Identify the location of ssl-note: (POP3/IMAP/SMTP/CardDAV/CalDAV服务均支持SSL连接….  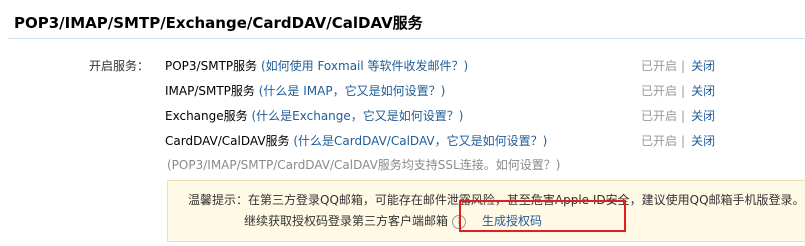
(363, 164).